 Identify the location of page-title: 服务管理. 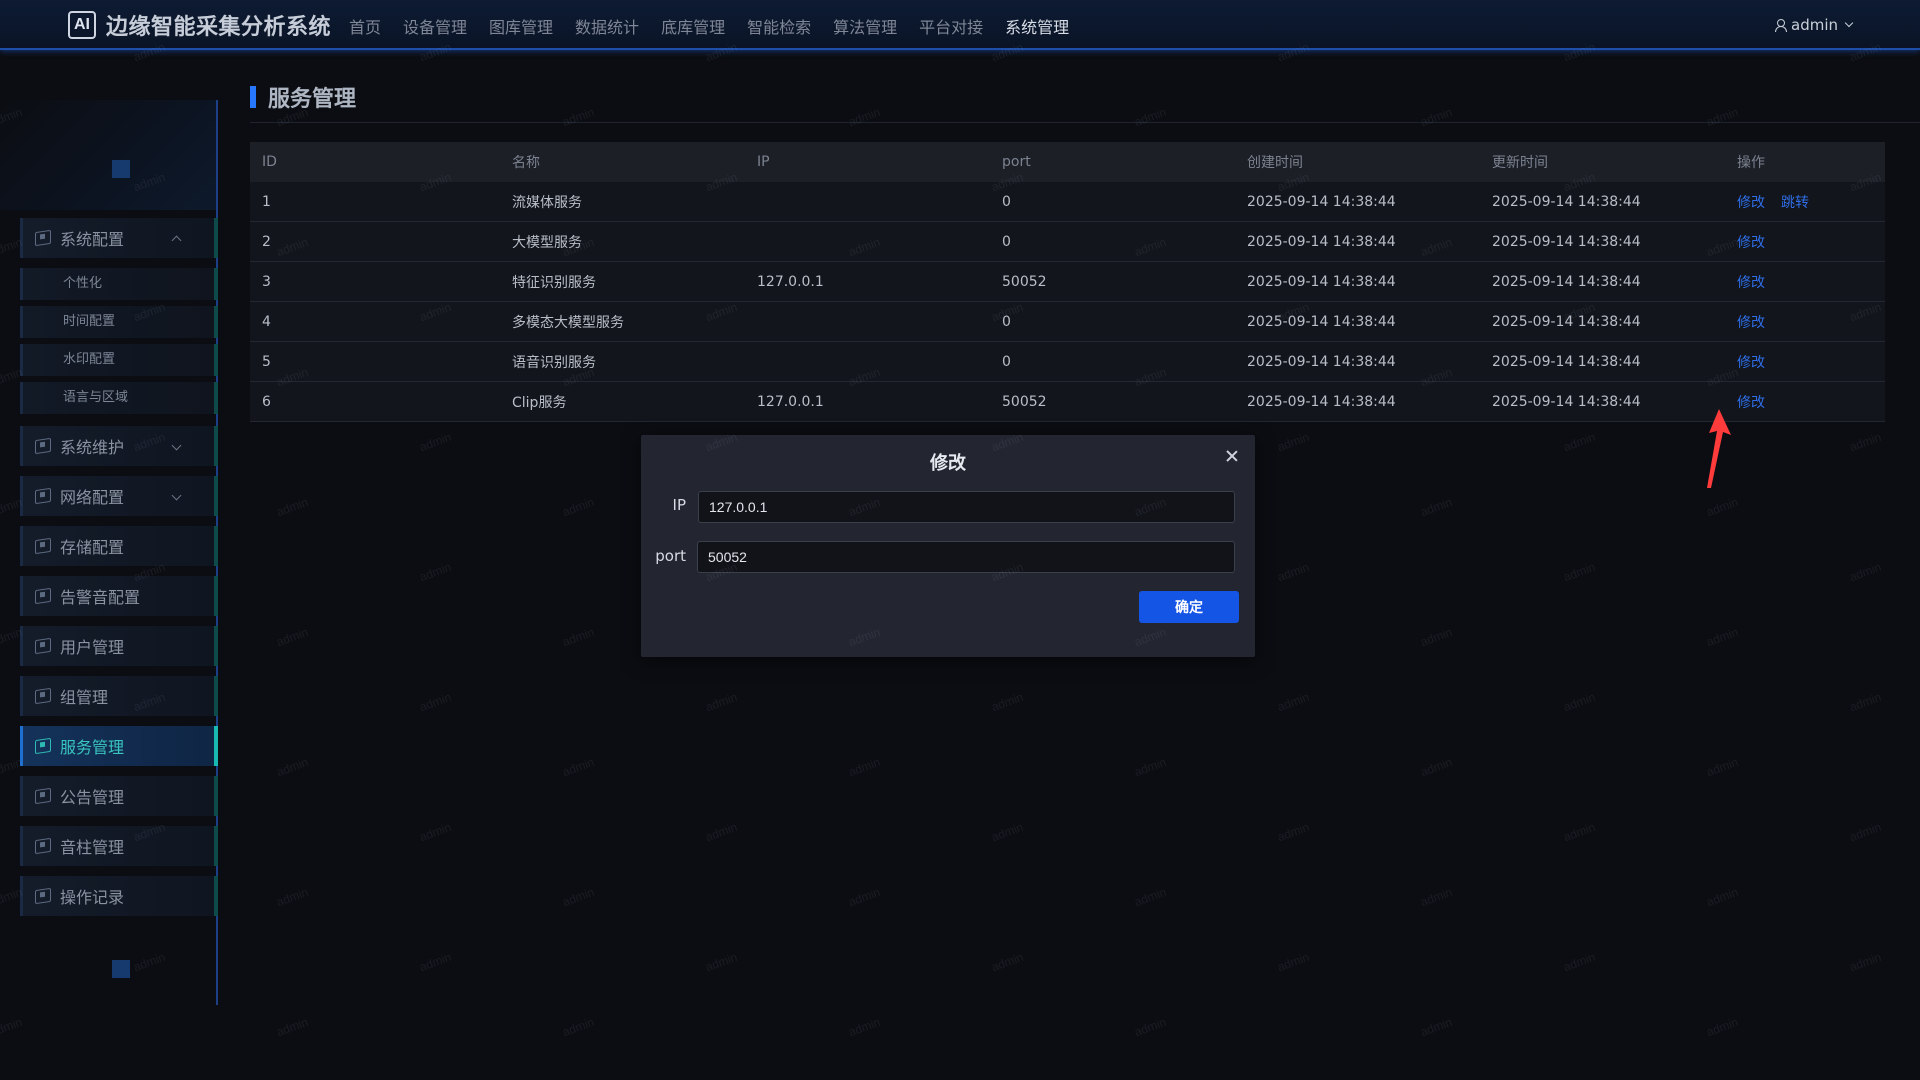
(312, 99).